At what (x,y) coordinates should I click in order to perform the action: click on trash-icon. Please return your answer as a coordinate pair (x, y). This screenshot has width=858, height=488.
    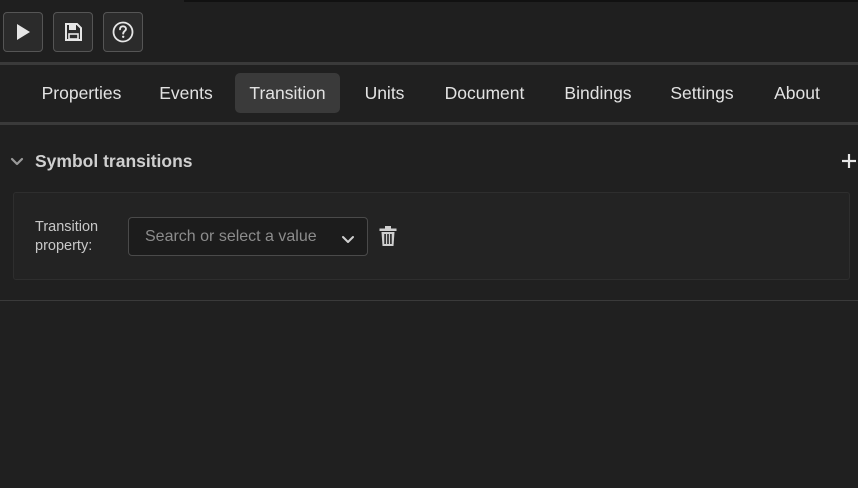
    Looking at the image, I should click on (388, 238).